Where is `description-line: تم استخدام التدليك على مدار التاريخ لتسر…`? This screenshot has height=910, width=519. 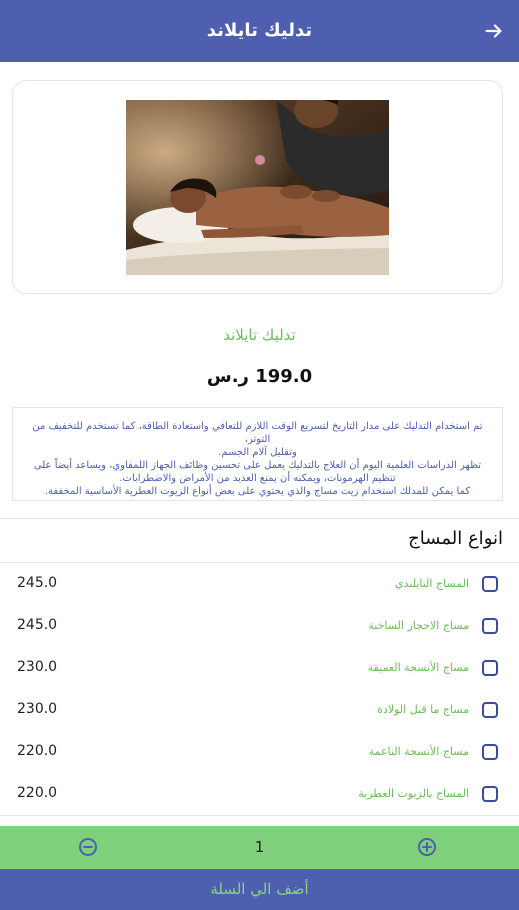 description-line: تم استخدام التدليك على مدار التاريخ لتسر… is located at coordinates (257, 433).